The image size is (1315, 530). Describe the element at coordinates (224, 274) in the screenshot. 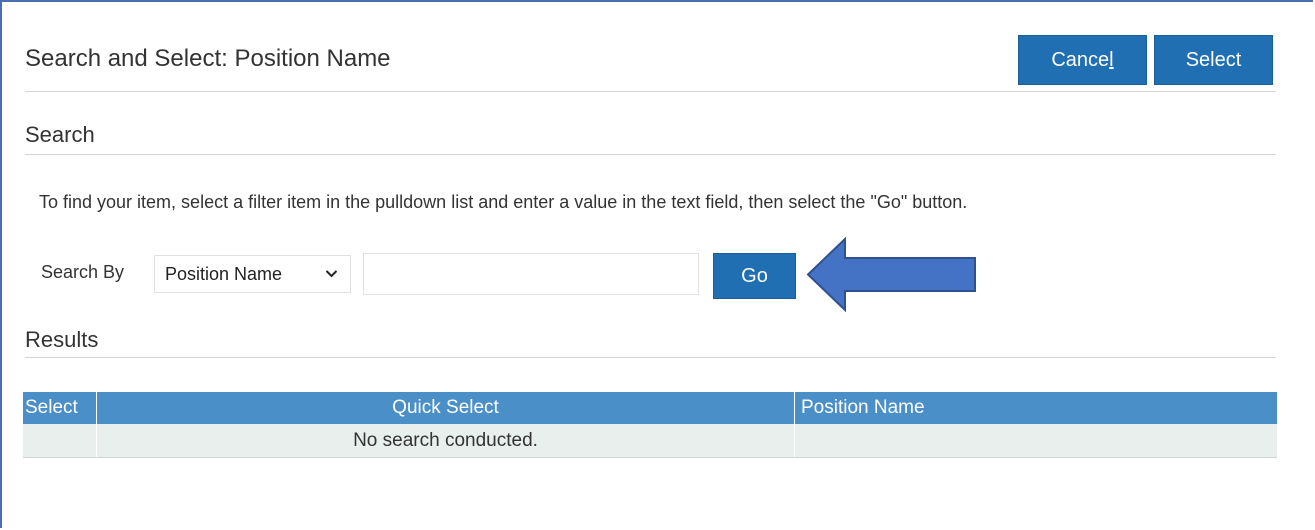

I see `search-by-selected-value: Position Name` at that location.